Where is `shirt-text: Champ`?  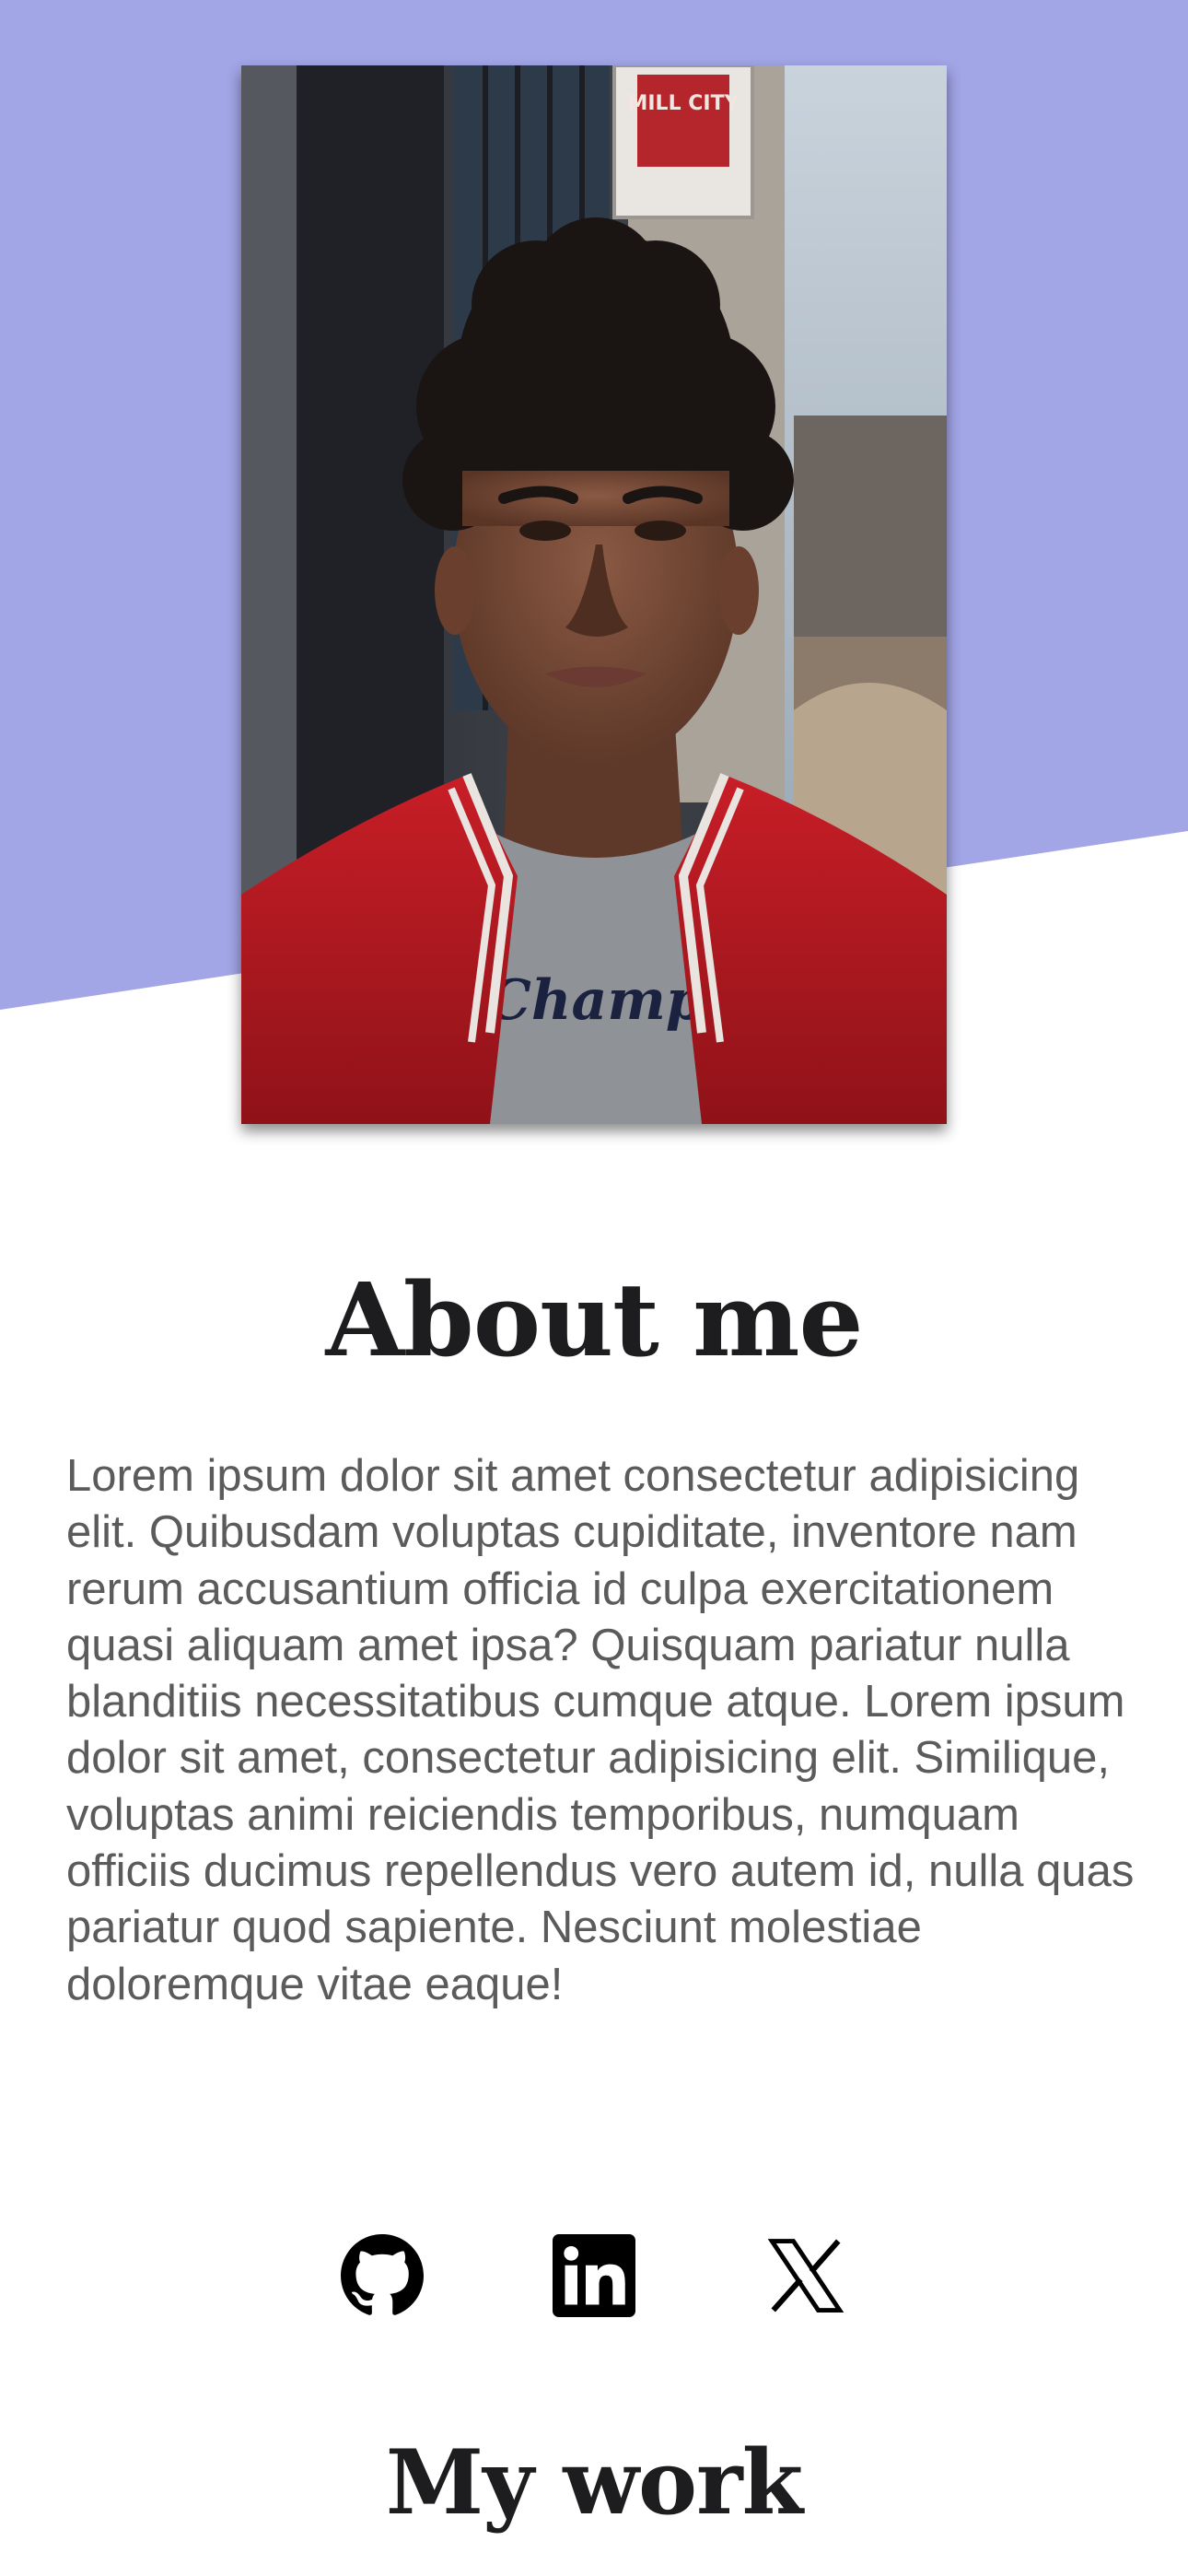 shirt-text: Champ is located at coordinates (596, 1000).